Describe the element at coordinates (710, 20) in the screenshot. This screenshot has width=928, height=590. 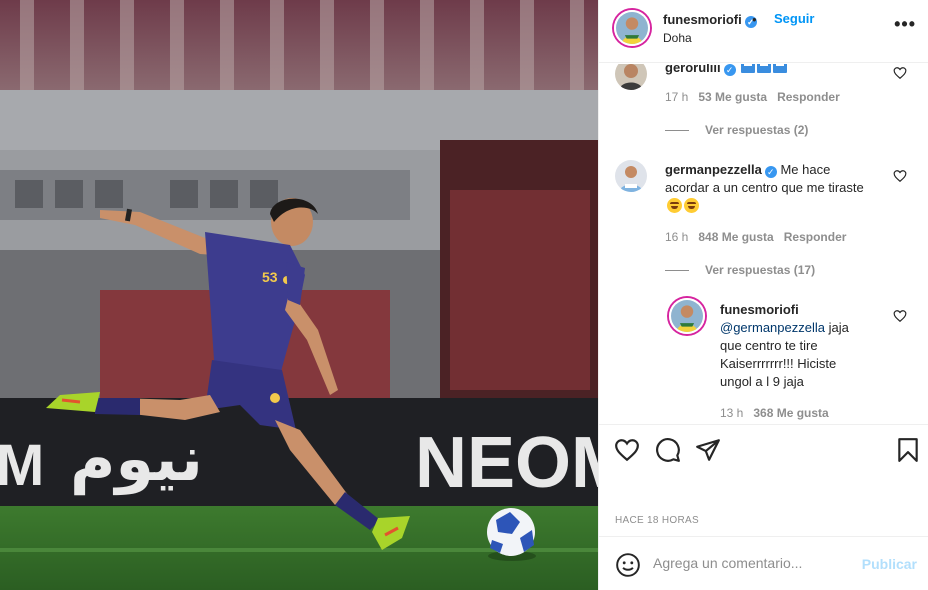
I see `author-username: funesmoriofi ✓` at that location.